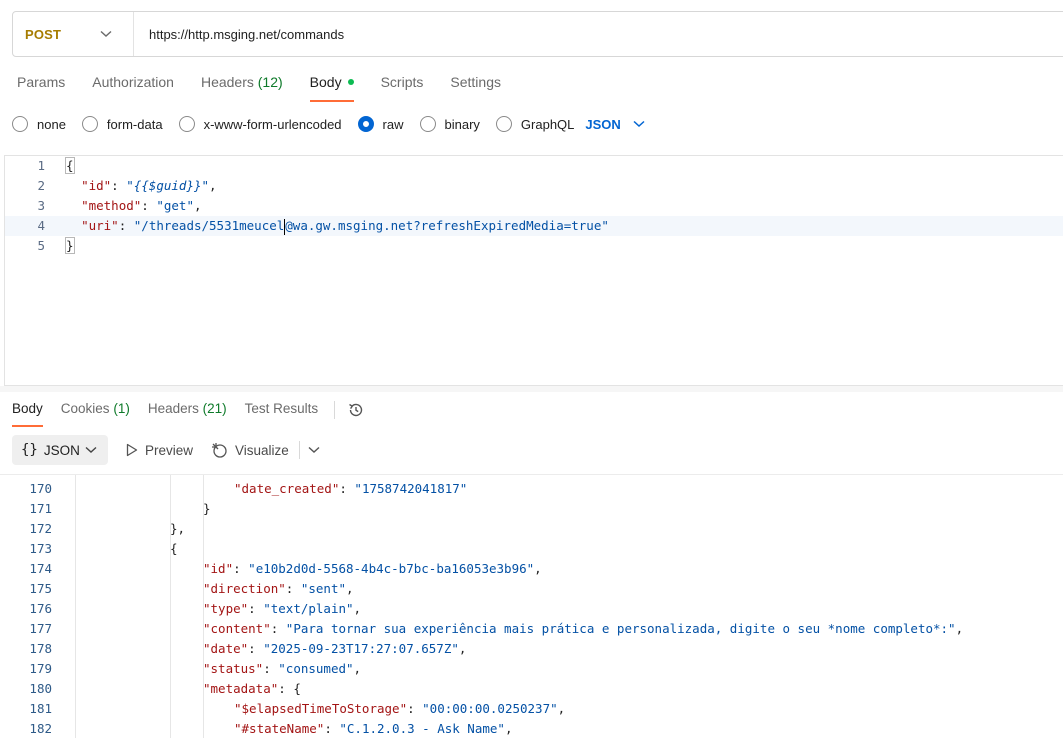 This screenshot has height=738, width=1063. What do you see at coordinates (73, 34) in the screenshot?
I see `method-select: POST` at bounding box center [73, 34].